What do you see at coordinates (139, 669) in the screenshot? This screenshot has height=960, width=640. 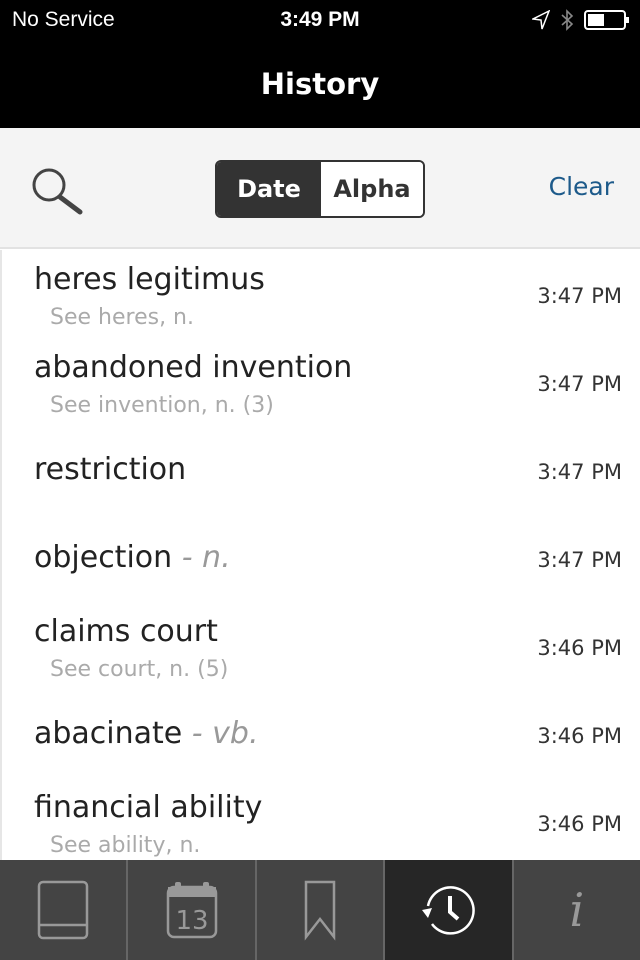 I see `entry-reference: See court, n. (5)` at bounding box center [139, 669].